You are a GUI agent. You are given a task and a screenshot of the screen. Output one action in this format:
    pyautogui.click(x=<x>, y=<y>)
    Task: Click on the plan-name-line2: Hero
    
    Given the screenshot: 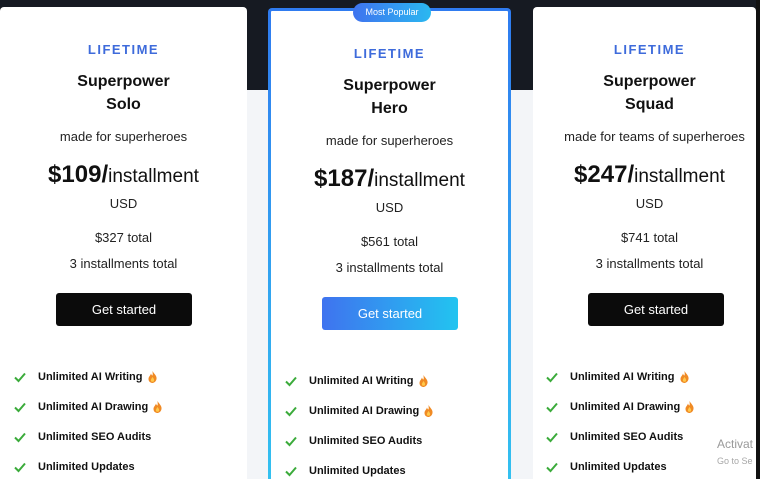 What is the action you would take?
    pyautogui.click(x=389, y=108)
    